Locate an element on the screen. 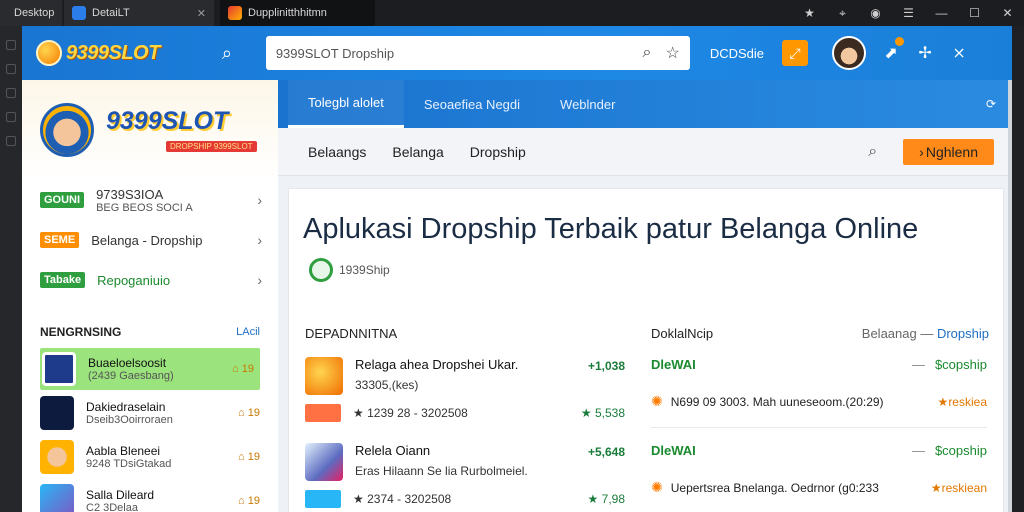 The width and height of the screenshot is (1024, 512). tab-label: Dupplinitthhitmn is located at coordinates (287, 13).